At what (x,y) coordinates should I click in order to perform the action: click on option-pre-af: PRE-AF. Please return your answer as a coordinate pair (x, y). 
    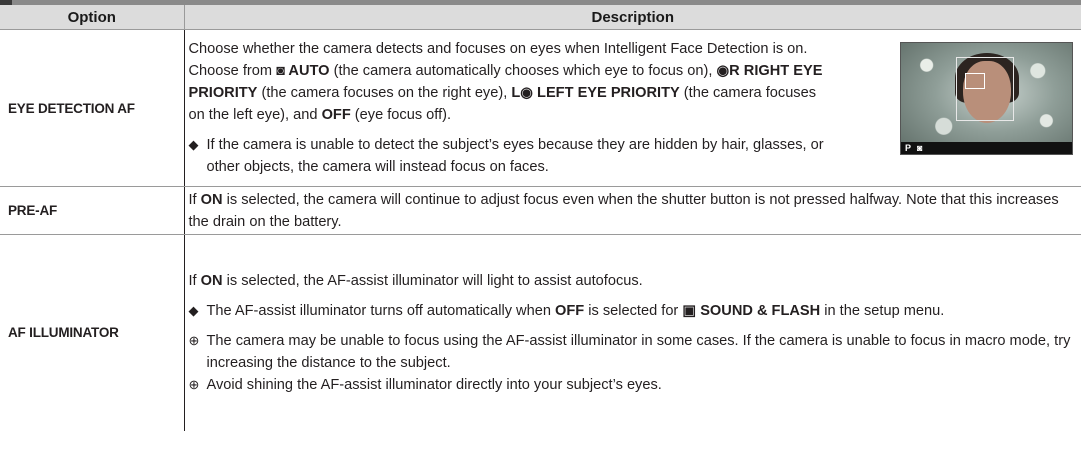
    Looking at the image, I should click on (92, 210).